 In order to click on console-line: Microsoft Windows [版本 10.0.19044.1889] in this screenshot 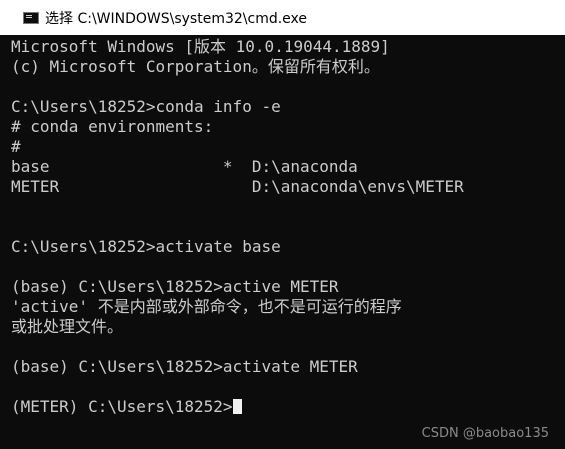, I will do `click(200, 46)`.